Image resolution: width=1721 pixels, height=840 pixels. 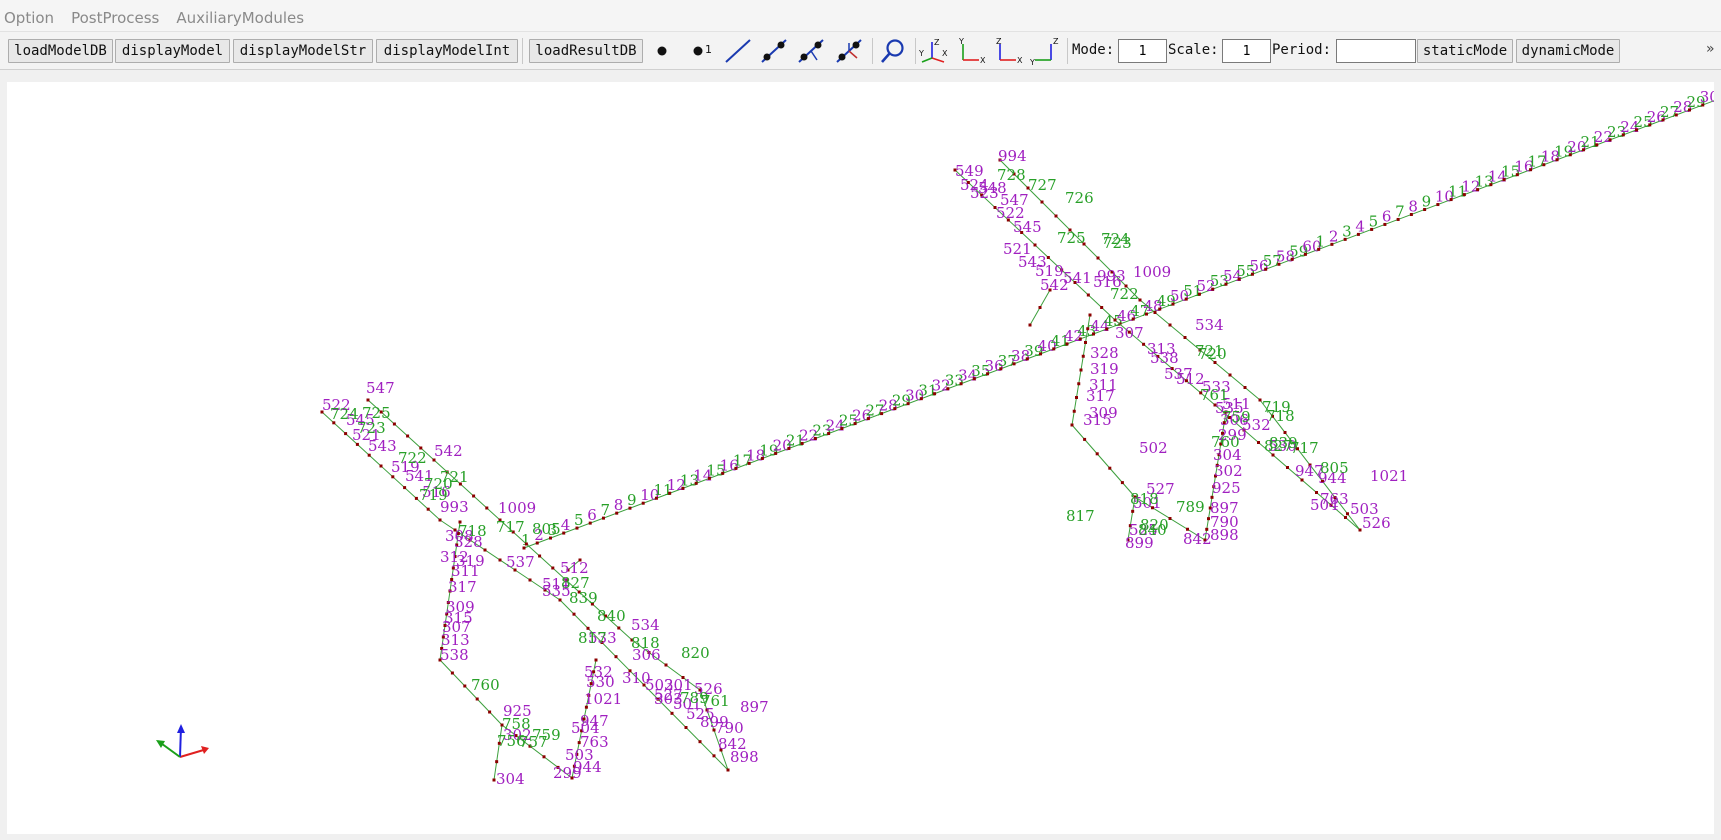 What do you see at coordinates (117, 16) in the screenshot?
I see `menu-postprocess: PostProcess` at bounding box center [117, 16].